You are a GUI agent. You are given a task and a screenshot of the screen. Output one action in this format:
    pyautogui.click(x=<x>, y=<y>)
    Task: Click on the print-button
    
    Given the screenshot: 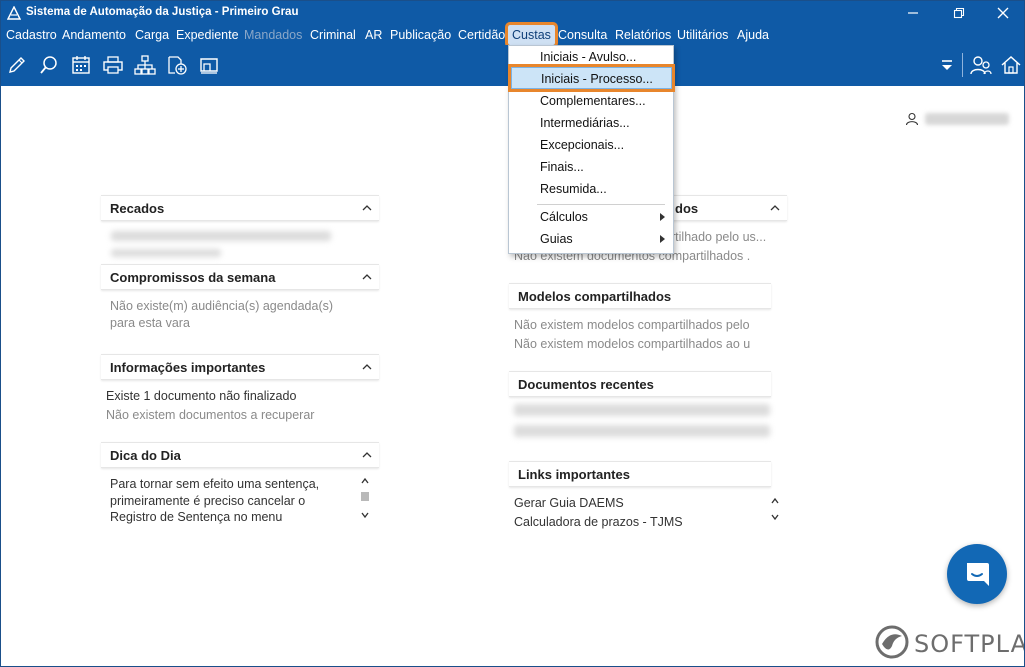 What is the action you would take?
    pyautogui.click(x=113, y=65)
    